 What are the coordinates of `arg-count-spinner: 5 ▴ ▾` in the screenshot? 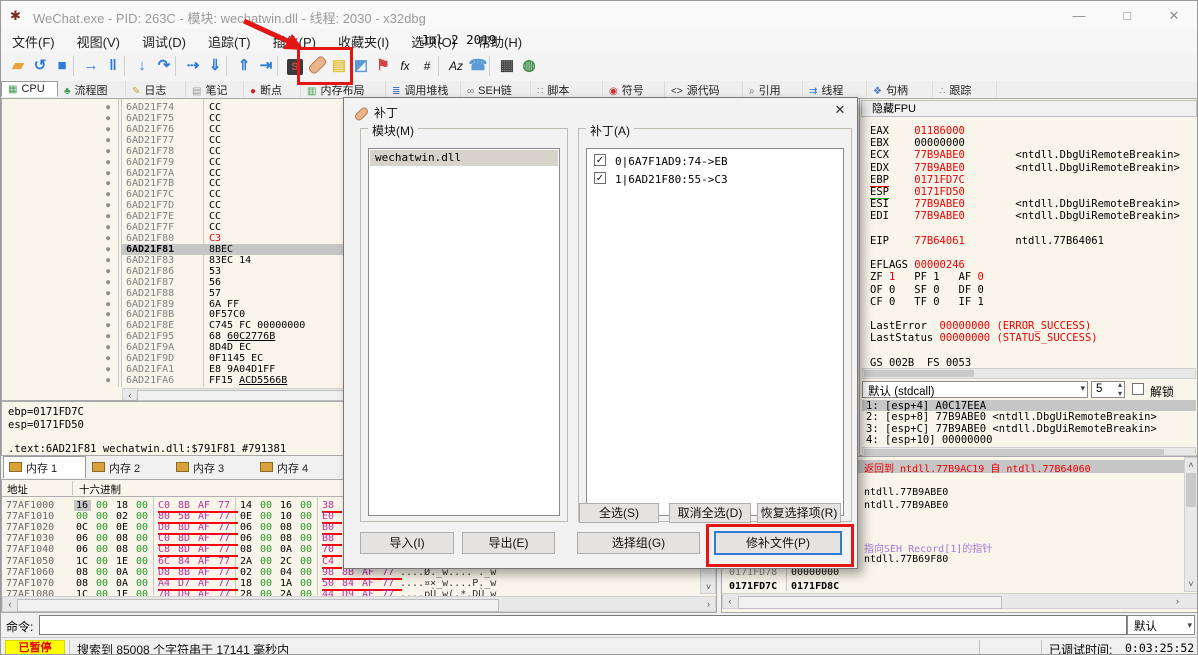 It's located at (1108, 389).